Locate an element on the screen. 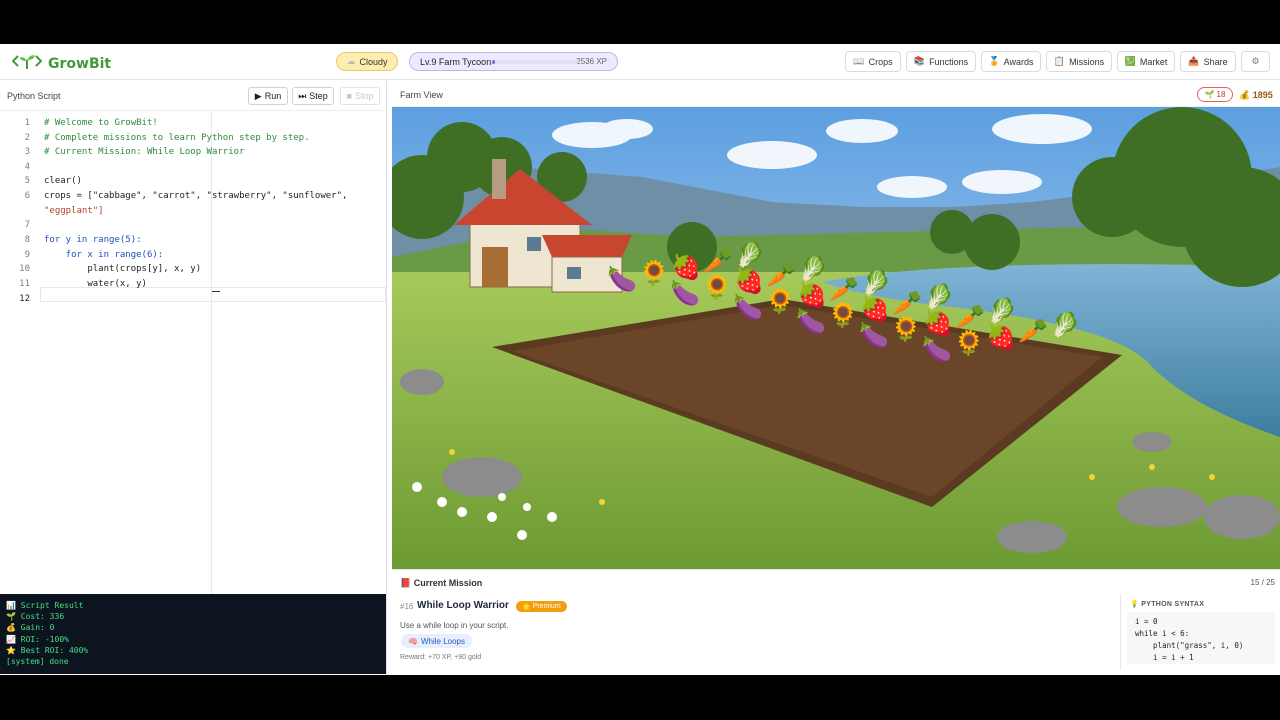 The width and height of the screenshot is (1280, 720). code-line: clear() is located at coordinates (63, 181).